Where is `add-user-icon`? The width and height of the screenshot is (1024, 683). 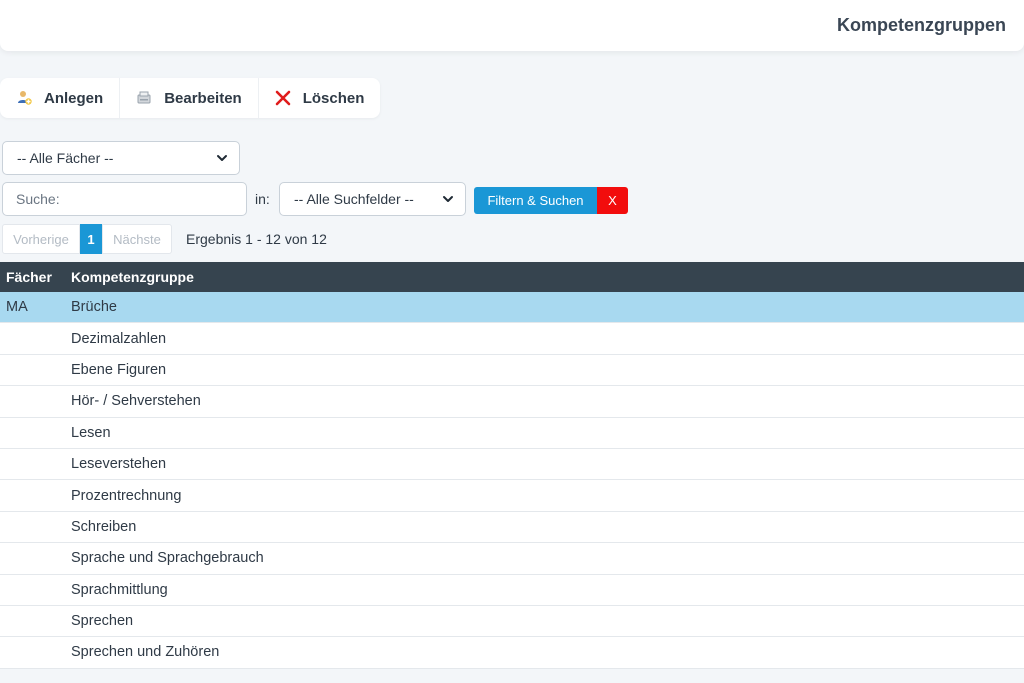 add-user-icon is located at coordinates (24, 98).